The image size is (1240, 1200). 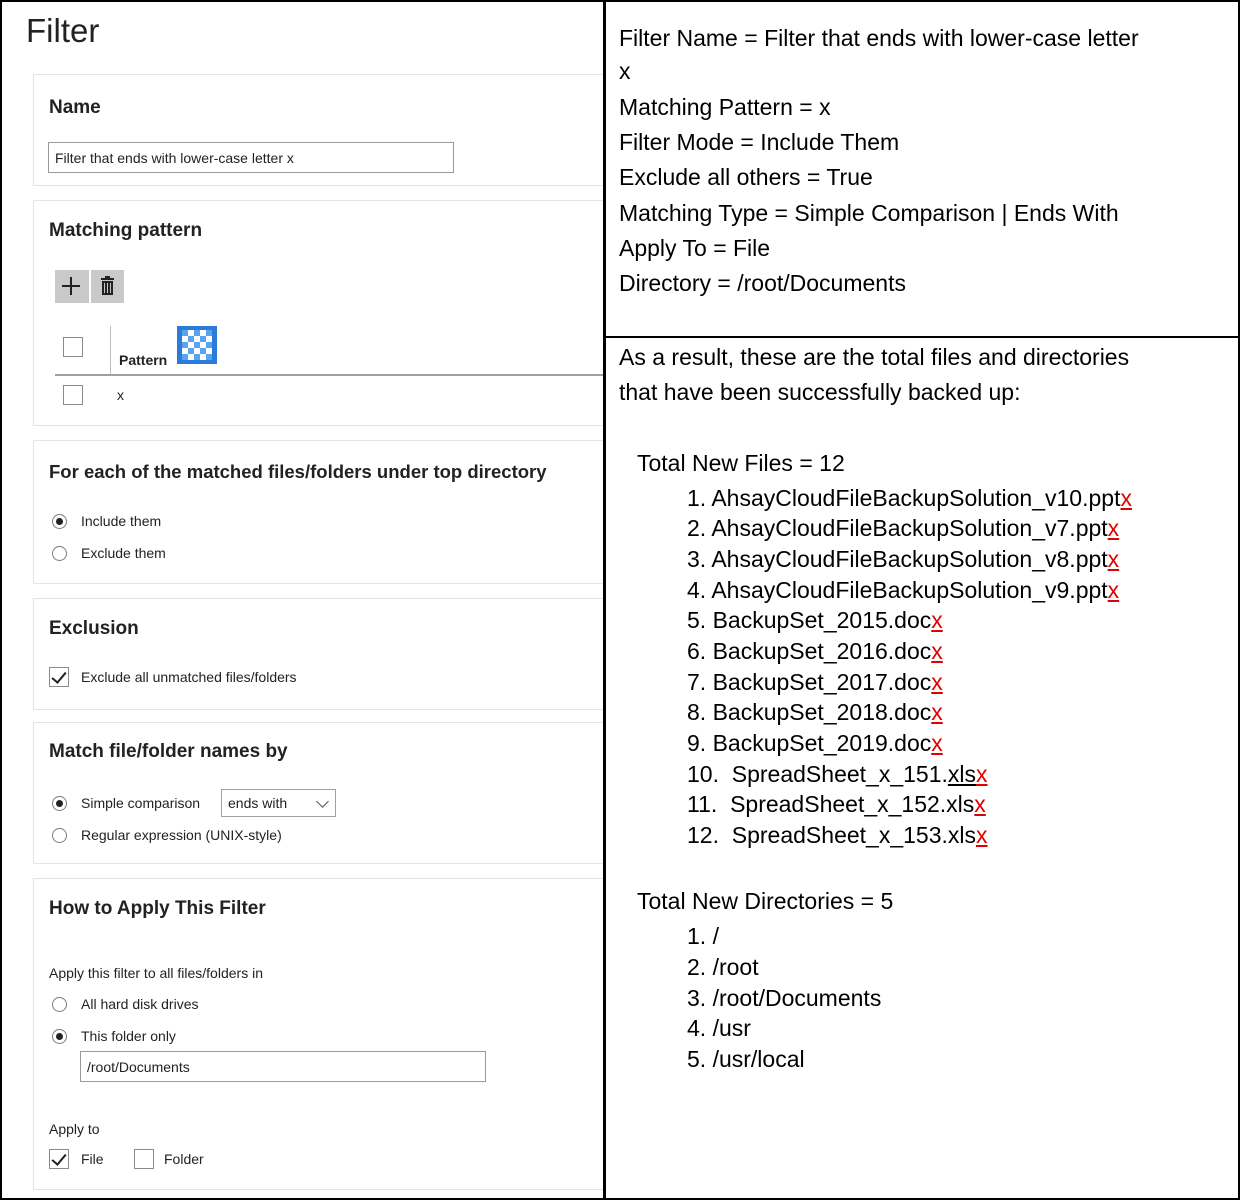 I want to click on result-intro-2: that have been successfully backed up:, so click(x=820, y=392).